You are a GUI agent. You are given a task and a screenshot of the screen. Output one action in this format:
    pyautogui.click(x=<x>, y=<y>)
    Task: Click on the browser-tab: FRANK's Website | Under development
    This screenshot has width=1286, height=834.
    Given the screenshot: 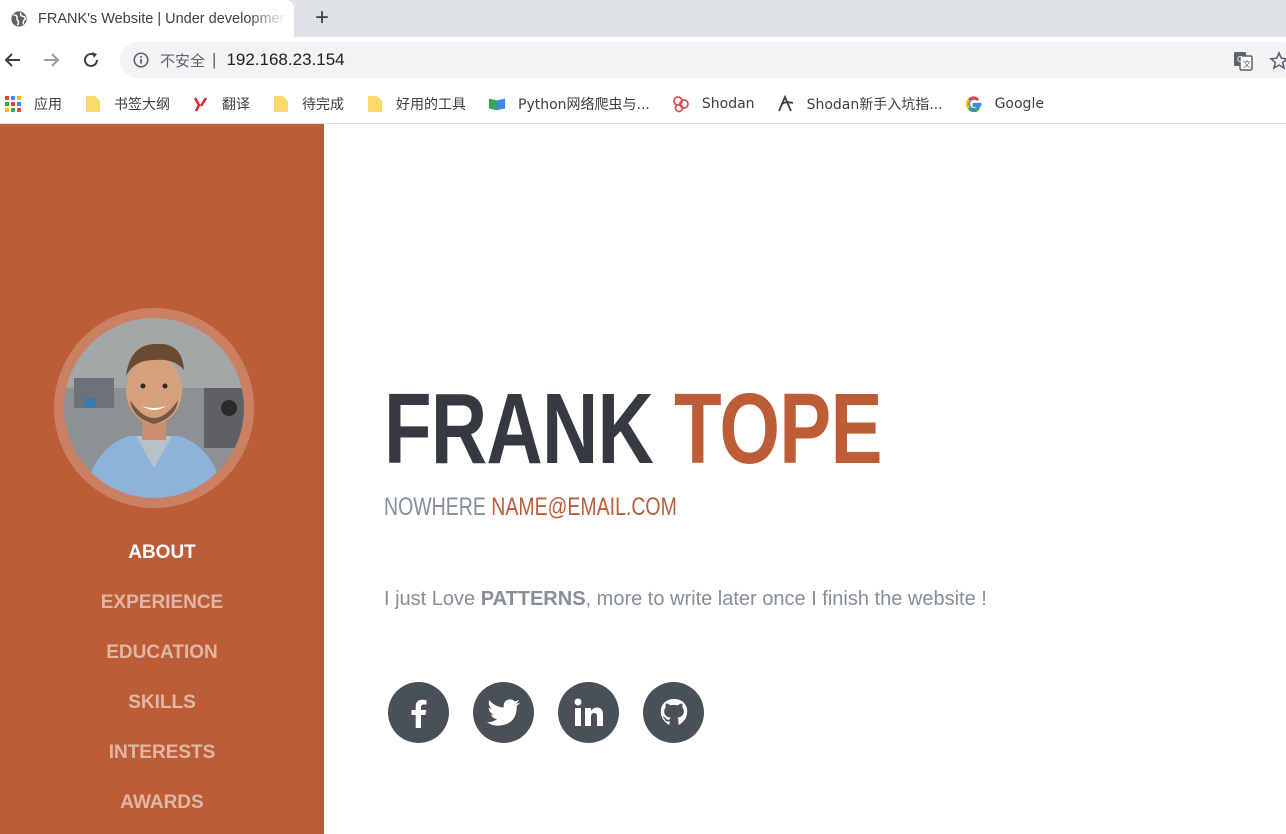 What is the action you would take?
    pyautogui.click(x=147, y=18)
    